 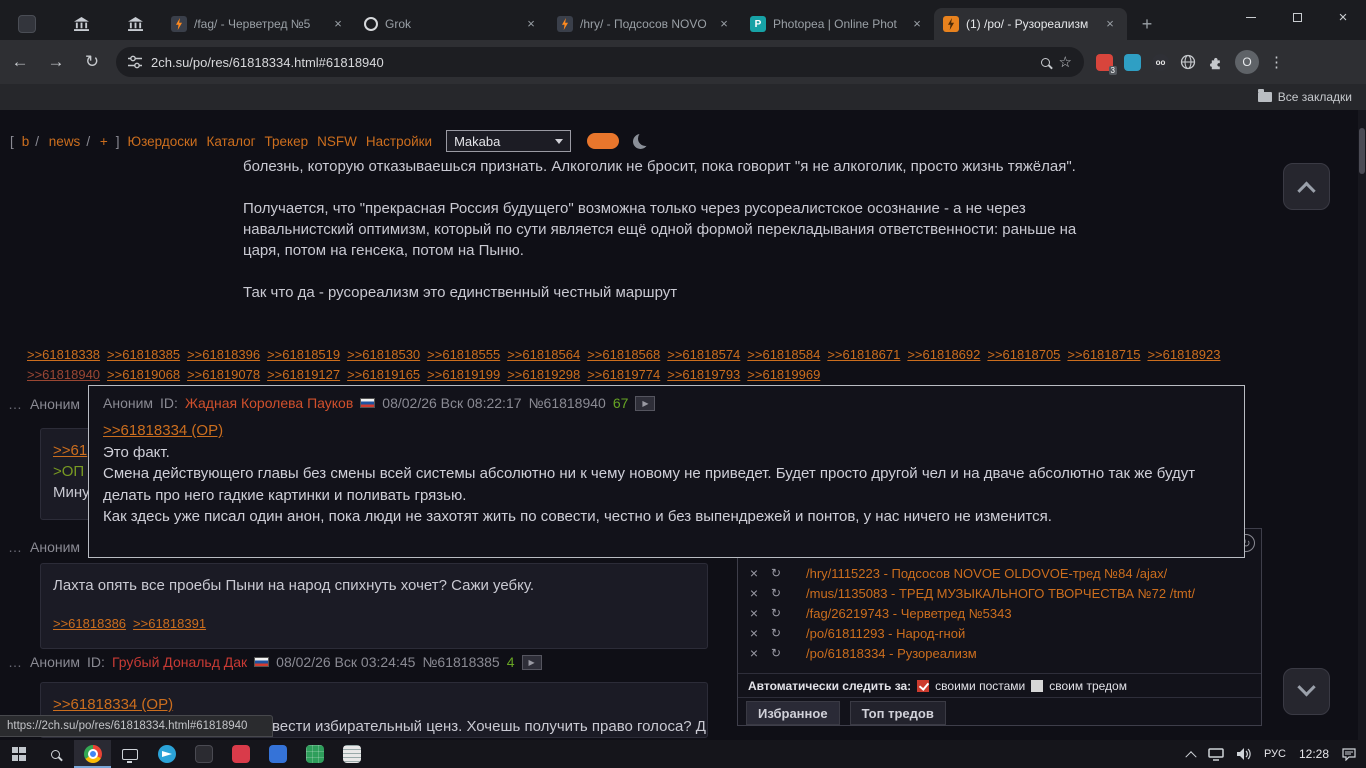 What do you see at coordinates (463, 374) in the screenshot?
I see `reply-link: >>61819199` at bounding box center [463, 374].